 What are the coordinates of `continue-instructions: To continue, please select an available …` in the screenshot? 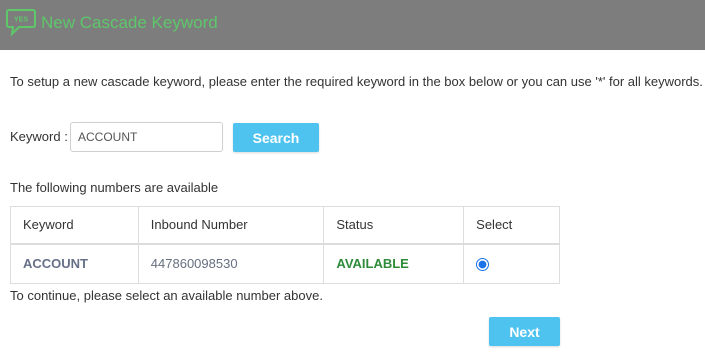 It's located at (166, 295).